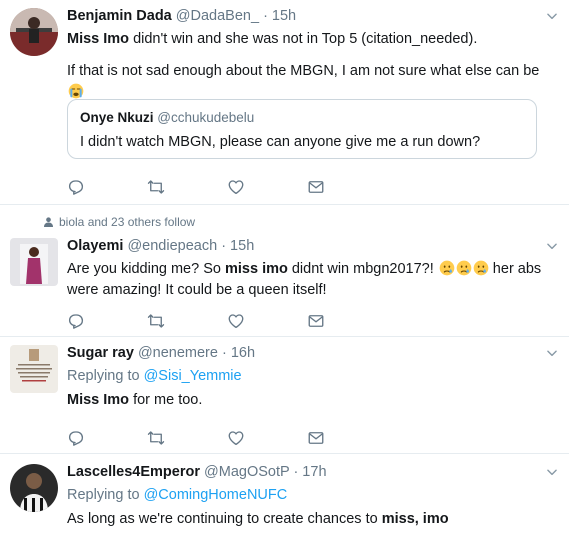  I want to click on author-handle: @DadaBen_, so click(217, 16).